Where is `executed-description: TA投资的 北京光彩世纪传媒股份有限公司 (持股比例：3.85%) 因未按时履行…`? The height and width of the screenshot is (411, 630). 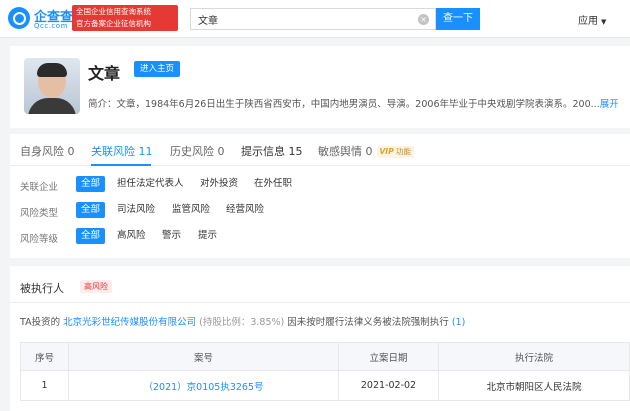 executed-description: TA投资的 北京光彩世纪传媒股份有限公司 (持股比例：3.85%) 因未按时履行… is located at coordinates (242, 321).